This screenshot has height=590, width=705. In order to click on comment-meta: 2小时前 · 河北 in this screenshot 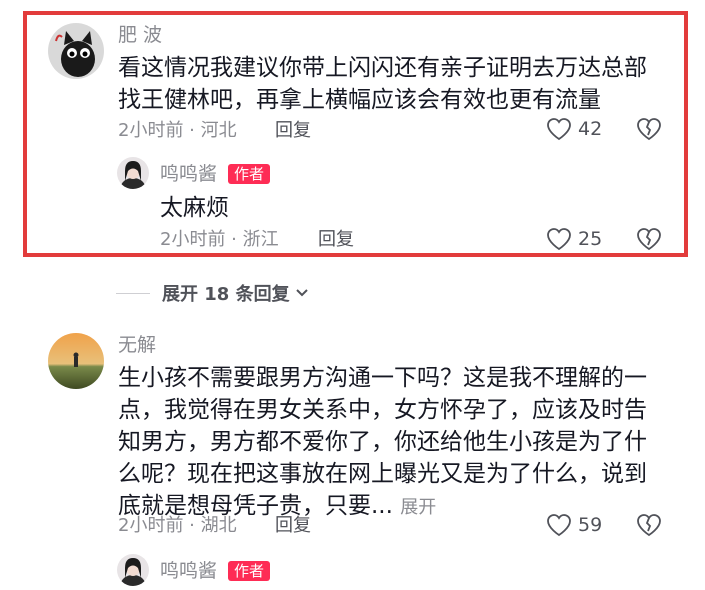, I will do `click(177, 130)`.